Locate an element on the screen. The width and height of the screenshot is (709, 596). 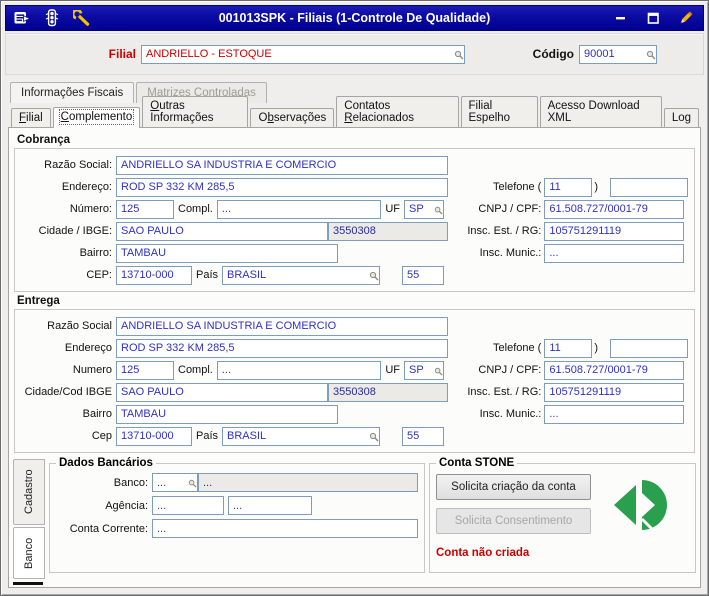
form-list-icon is located at coordinates (22, 18).